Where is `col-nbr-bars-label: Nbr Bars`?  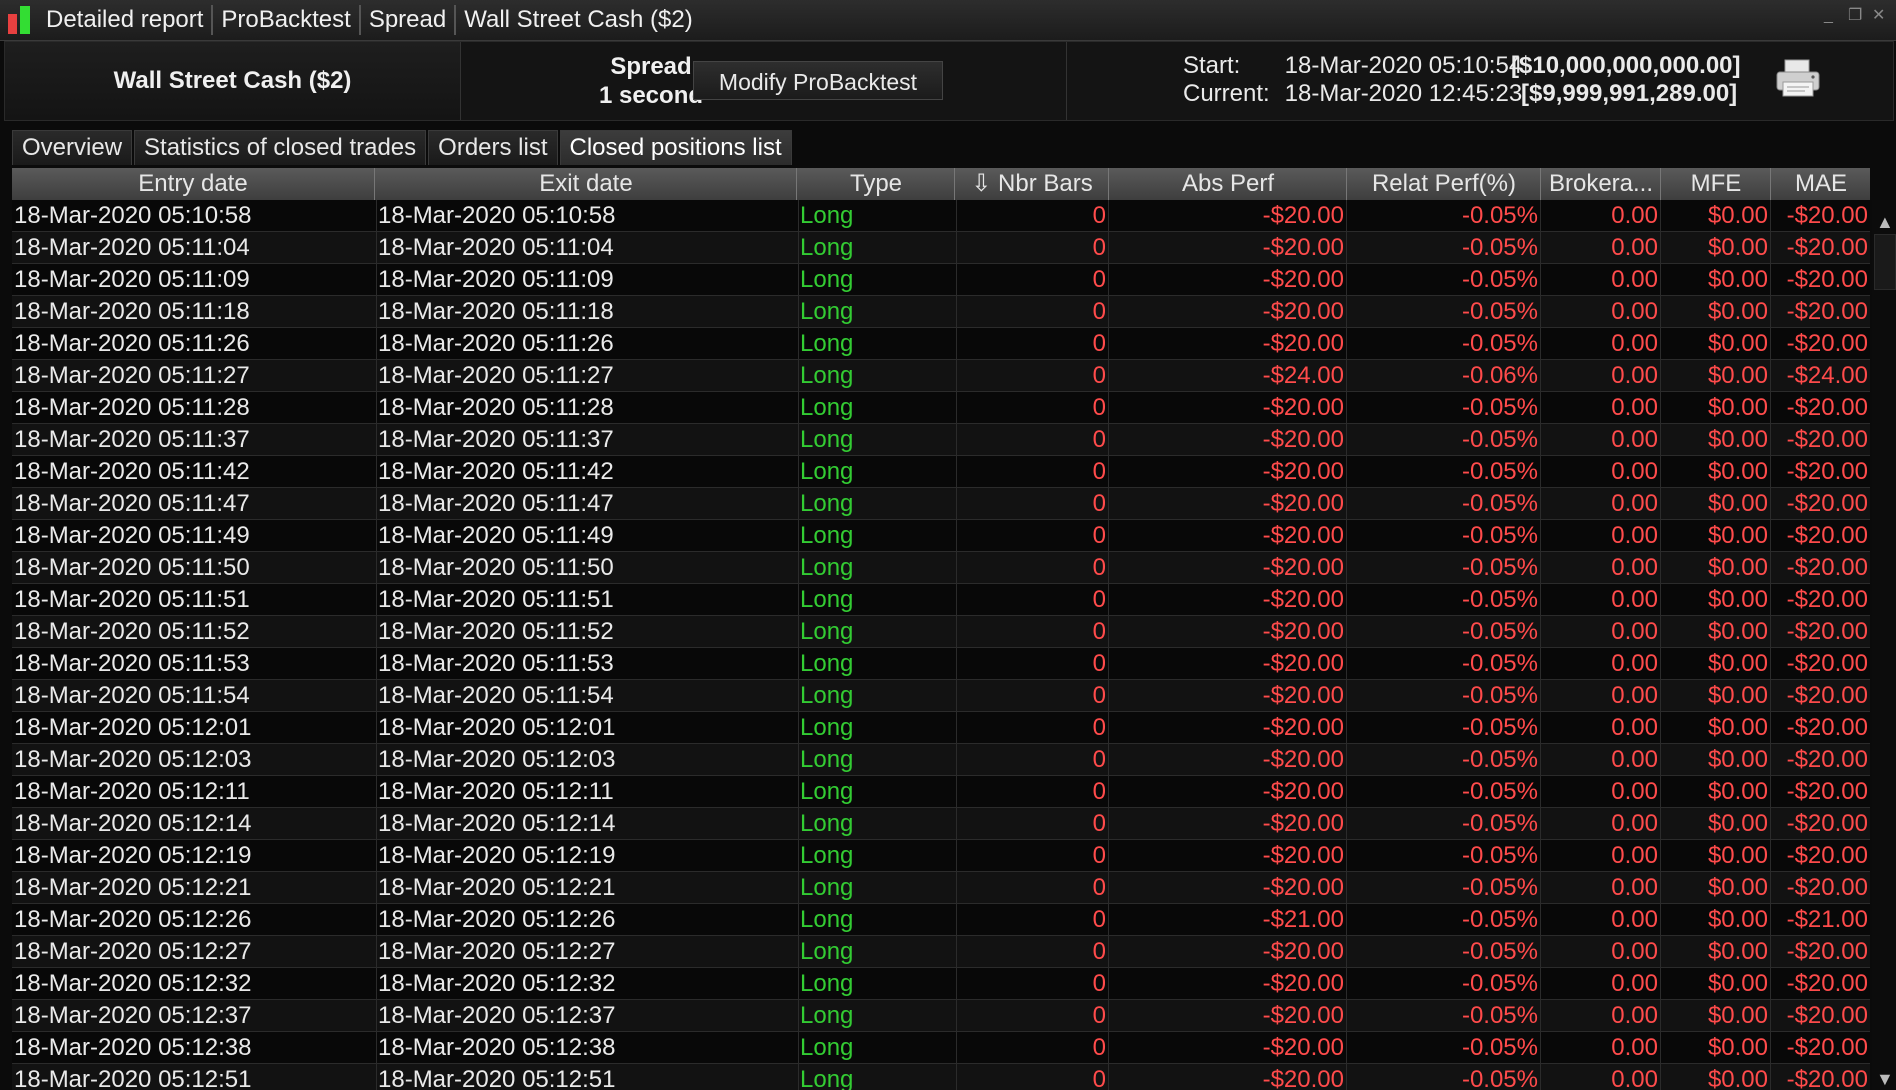 col-nbr-bars-label: Nbr Bars is located at coordinates (1045, 183).